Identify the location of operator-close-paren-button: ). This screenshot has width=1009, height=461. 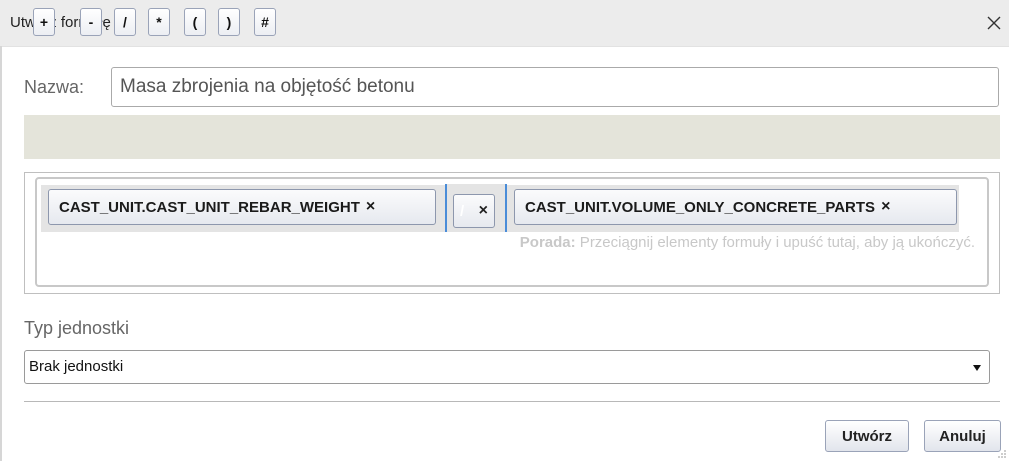
(229, 22).